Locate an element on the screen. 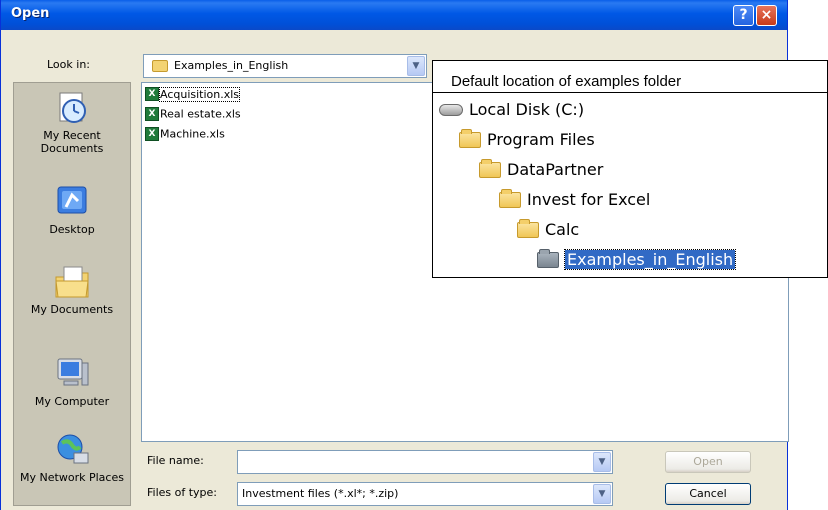  network-places-icon is located at coordinates (73, 449).